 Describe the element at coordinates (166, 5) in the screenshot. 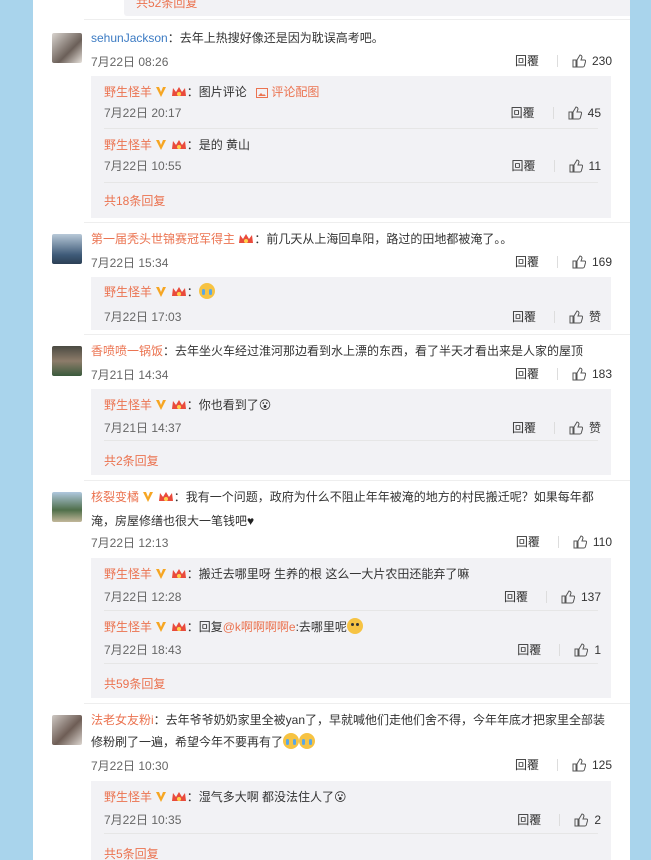

I see `more-replies-text: 共52条回复` at that location.